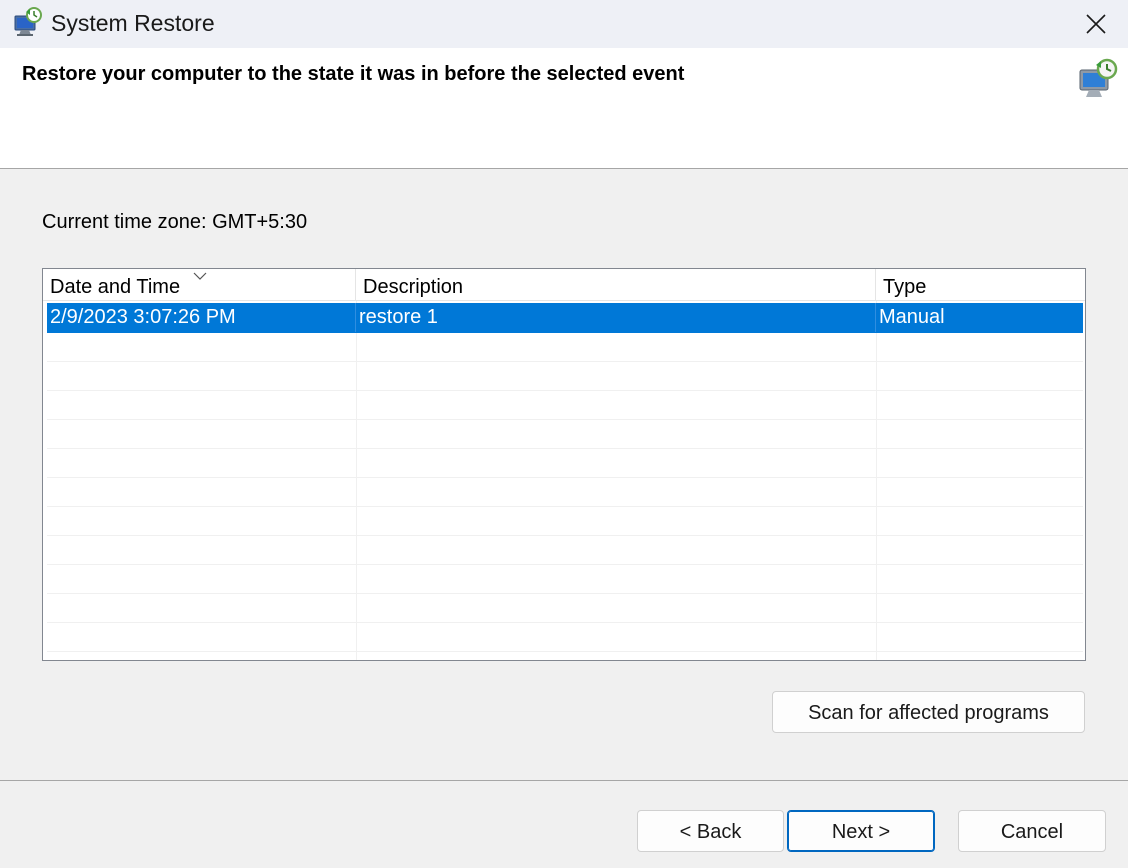 The image size is (1128, 868). I want to click on column-header-type: Type, so click(980, 284).